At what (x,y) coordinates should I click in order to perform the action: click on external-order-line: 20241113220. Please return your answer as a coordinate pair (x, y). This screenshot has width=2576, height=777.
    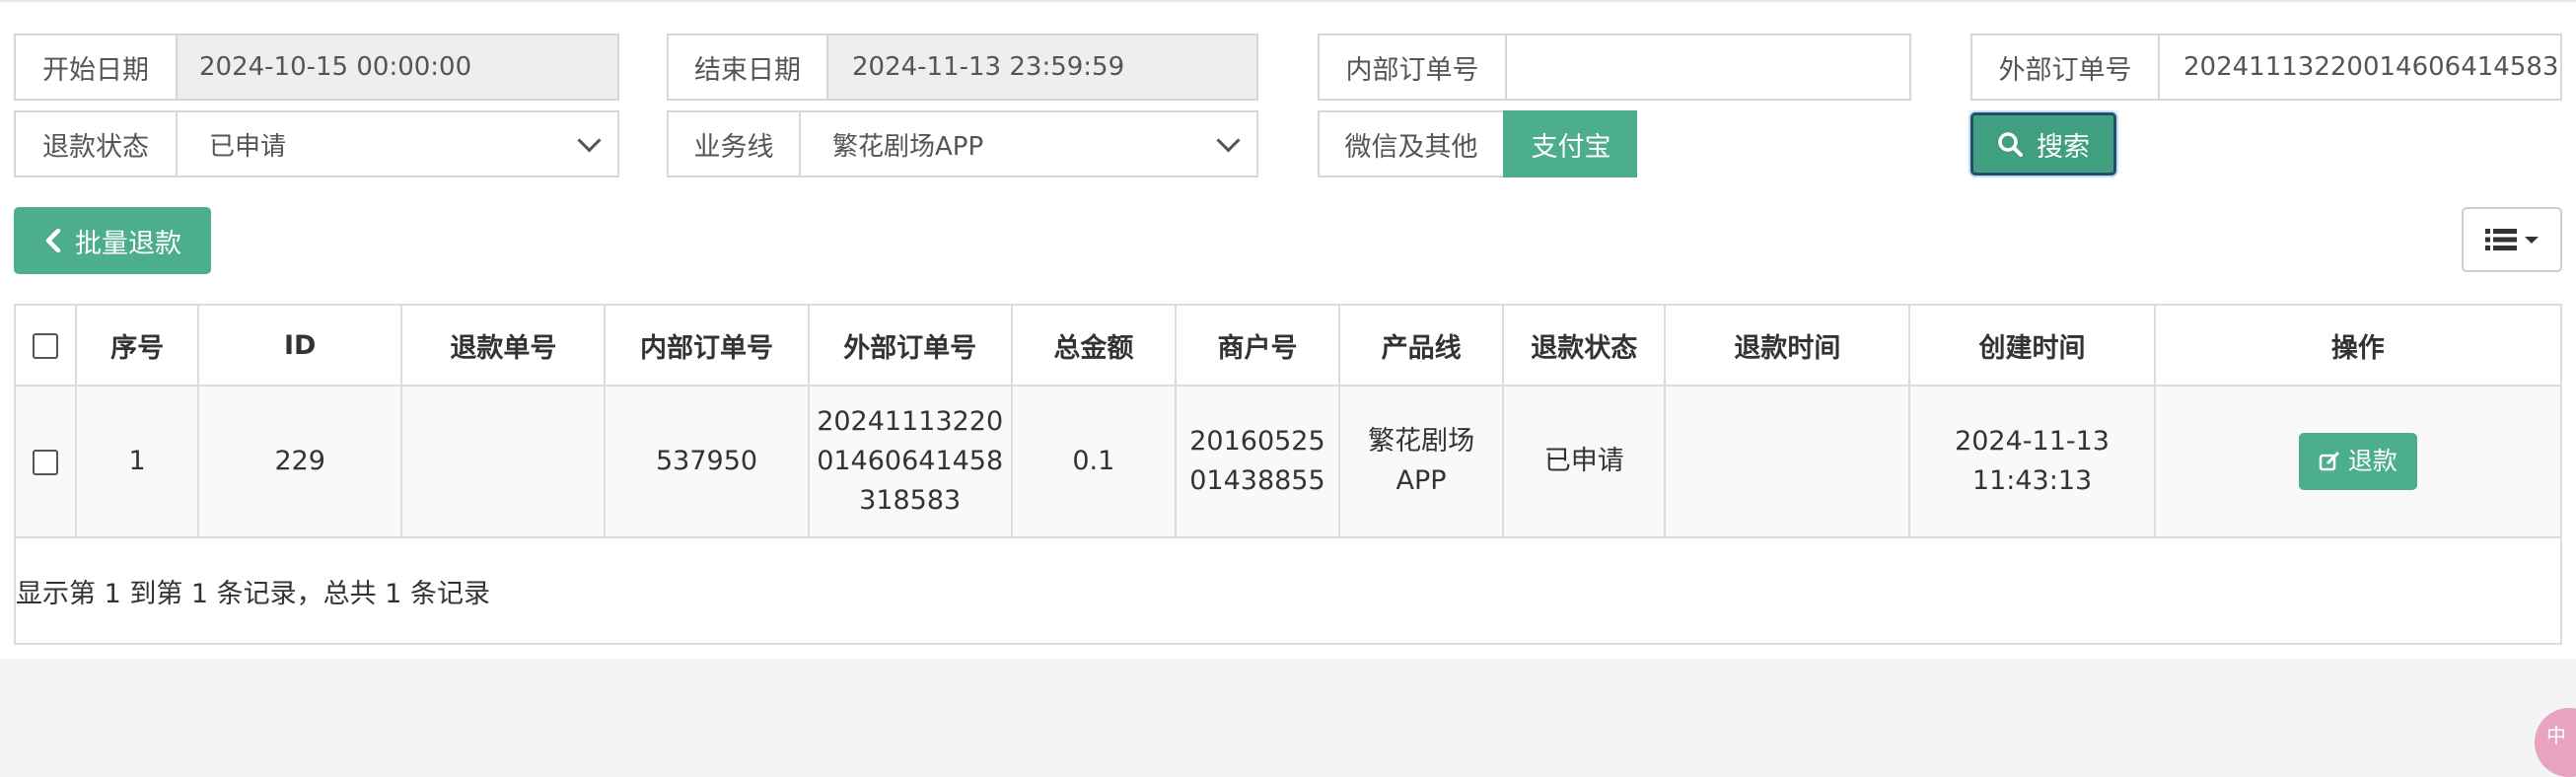
    Looking at the image, I should click on (911, 421).